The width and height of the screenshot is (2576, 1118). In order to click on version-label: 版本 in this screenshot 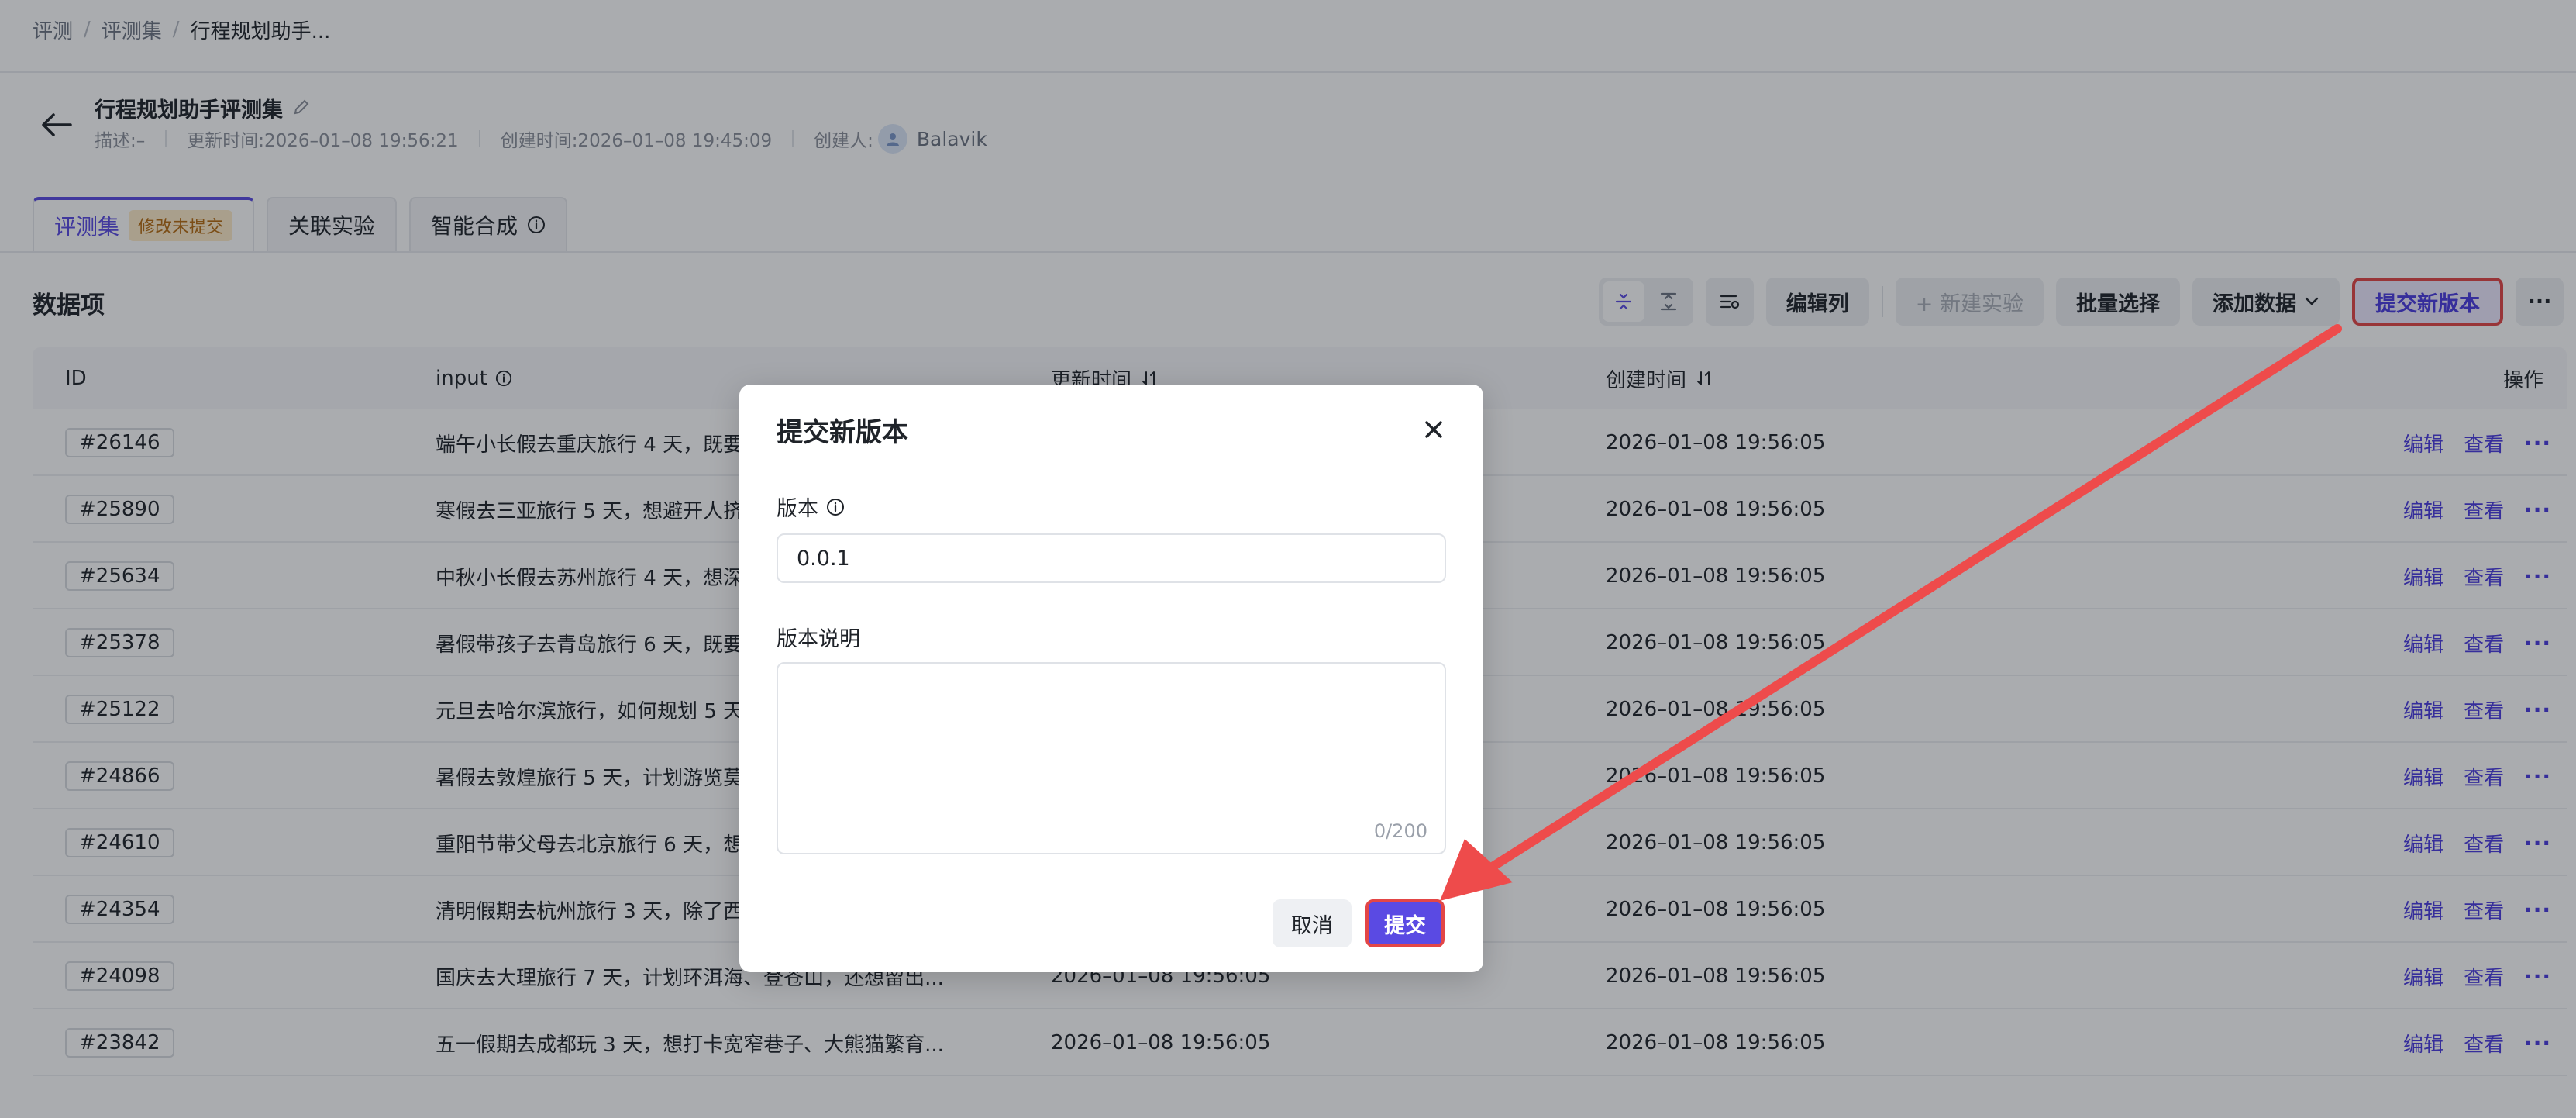, I will do `click(811, 507)`.